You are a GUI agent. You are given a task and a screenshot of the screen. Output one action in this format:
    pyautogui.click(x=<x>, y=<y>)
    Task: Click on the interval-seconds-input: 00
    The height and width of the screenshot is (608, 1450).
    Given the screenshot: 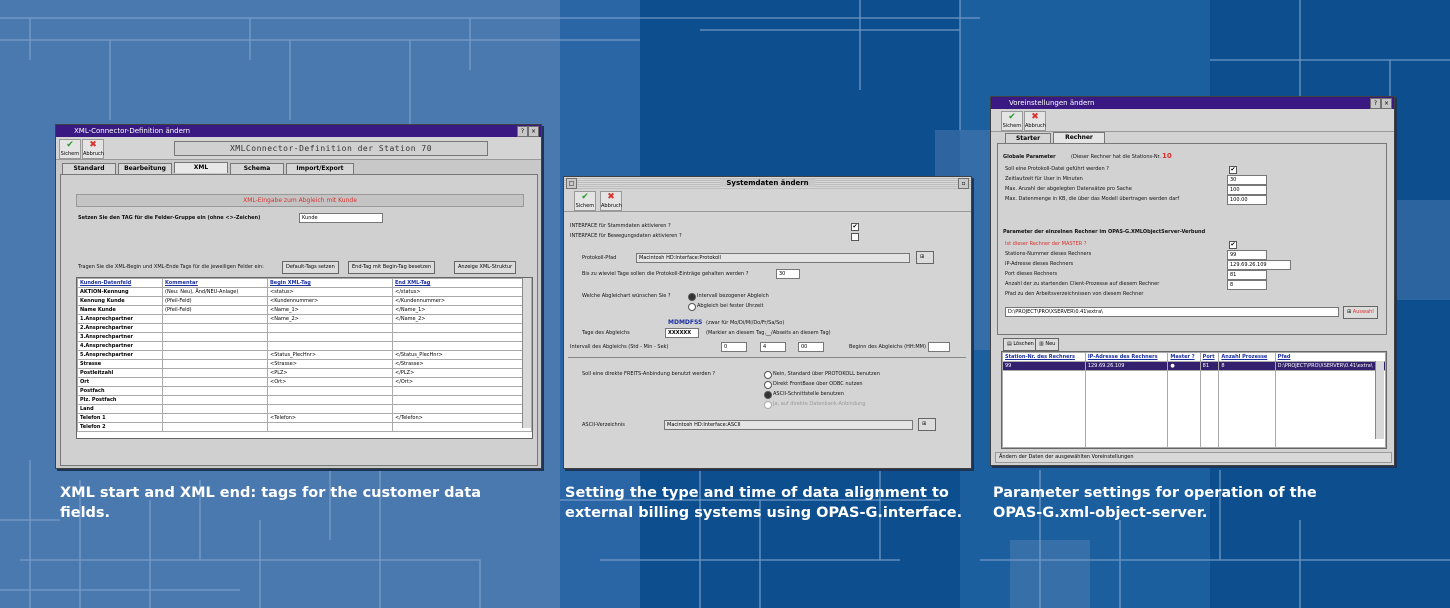 What is the action you would take?
    pyautogui.click(x=811, y=347)
    